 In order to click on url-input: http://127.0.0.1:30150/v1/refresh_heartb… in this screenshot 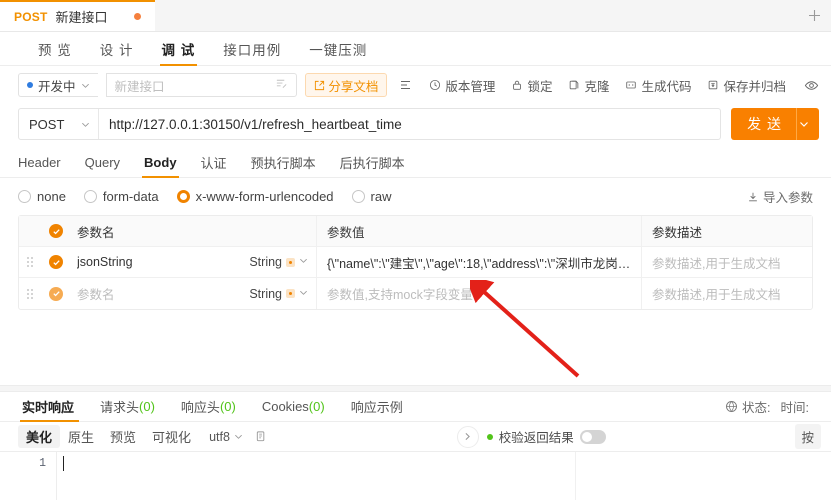, I will do `click(409, 124)`.